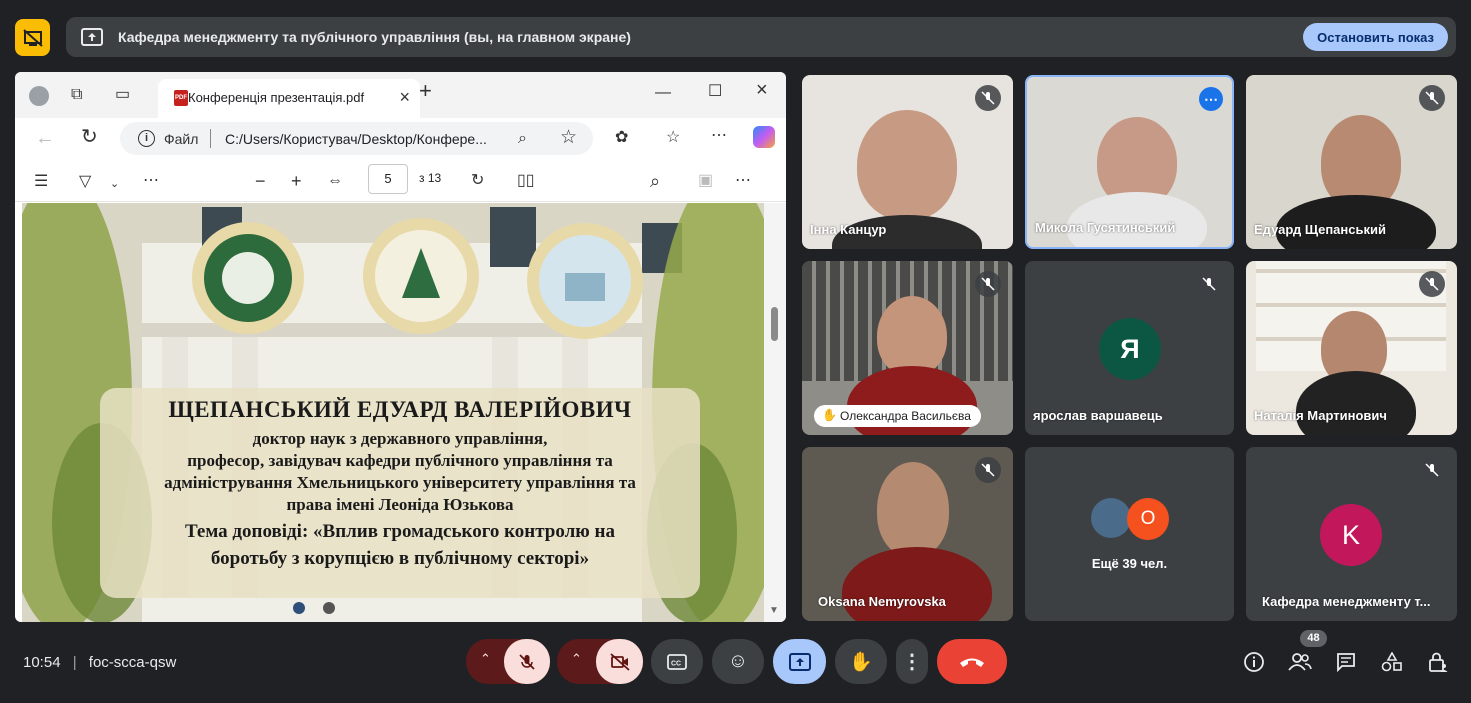  What do you see at coordinates (89, 137) in the screenshot?
I see `refresh-icon: ↻` at bounding box center [89, 137].